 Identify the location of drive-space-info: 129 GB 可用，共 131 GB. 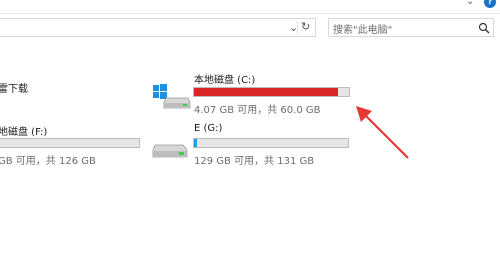
(254, 161).